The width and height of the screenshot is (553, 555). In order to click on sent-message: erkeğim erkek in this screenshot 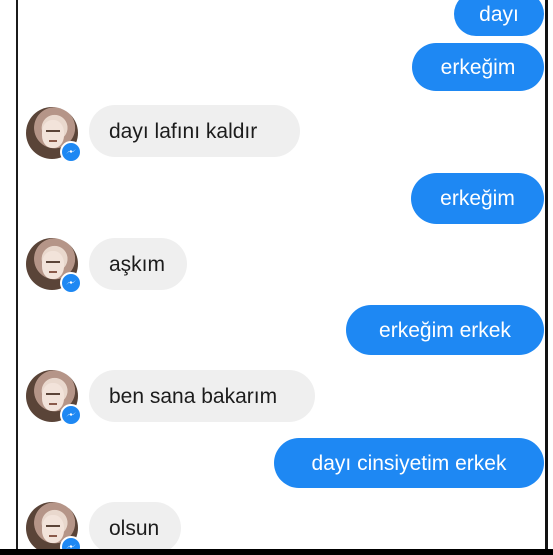, I will do `click(445, 330)`.